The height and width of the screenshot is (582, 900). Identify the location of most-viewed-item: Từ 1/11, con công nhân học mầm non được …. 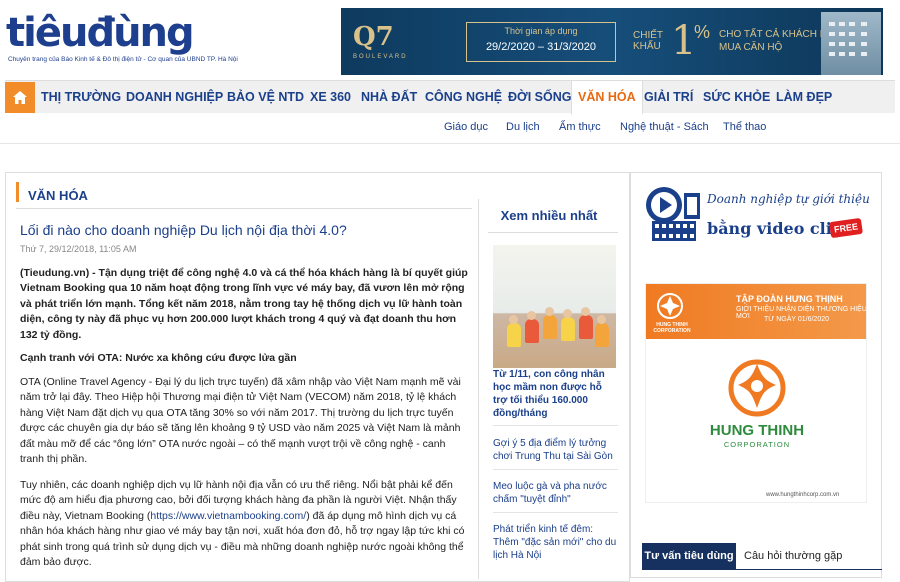
(555, 394).